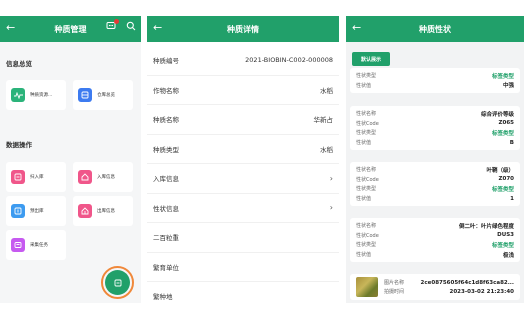 The image size is (524, 327). I want to click on floating-action-button, so click(117, 282).